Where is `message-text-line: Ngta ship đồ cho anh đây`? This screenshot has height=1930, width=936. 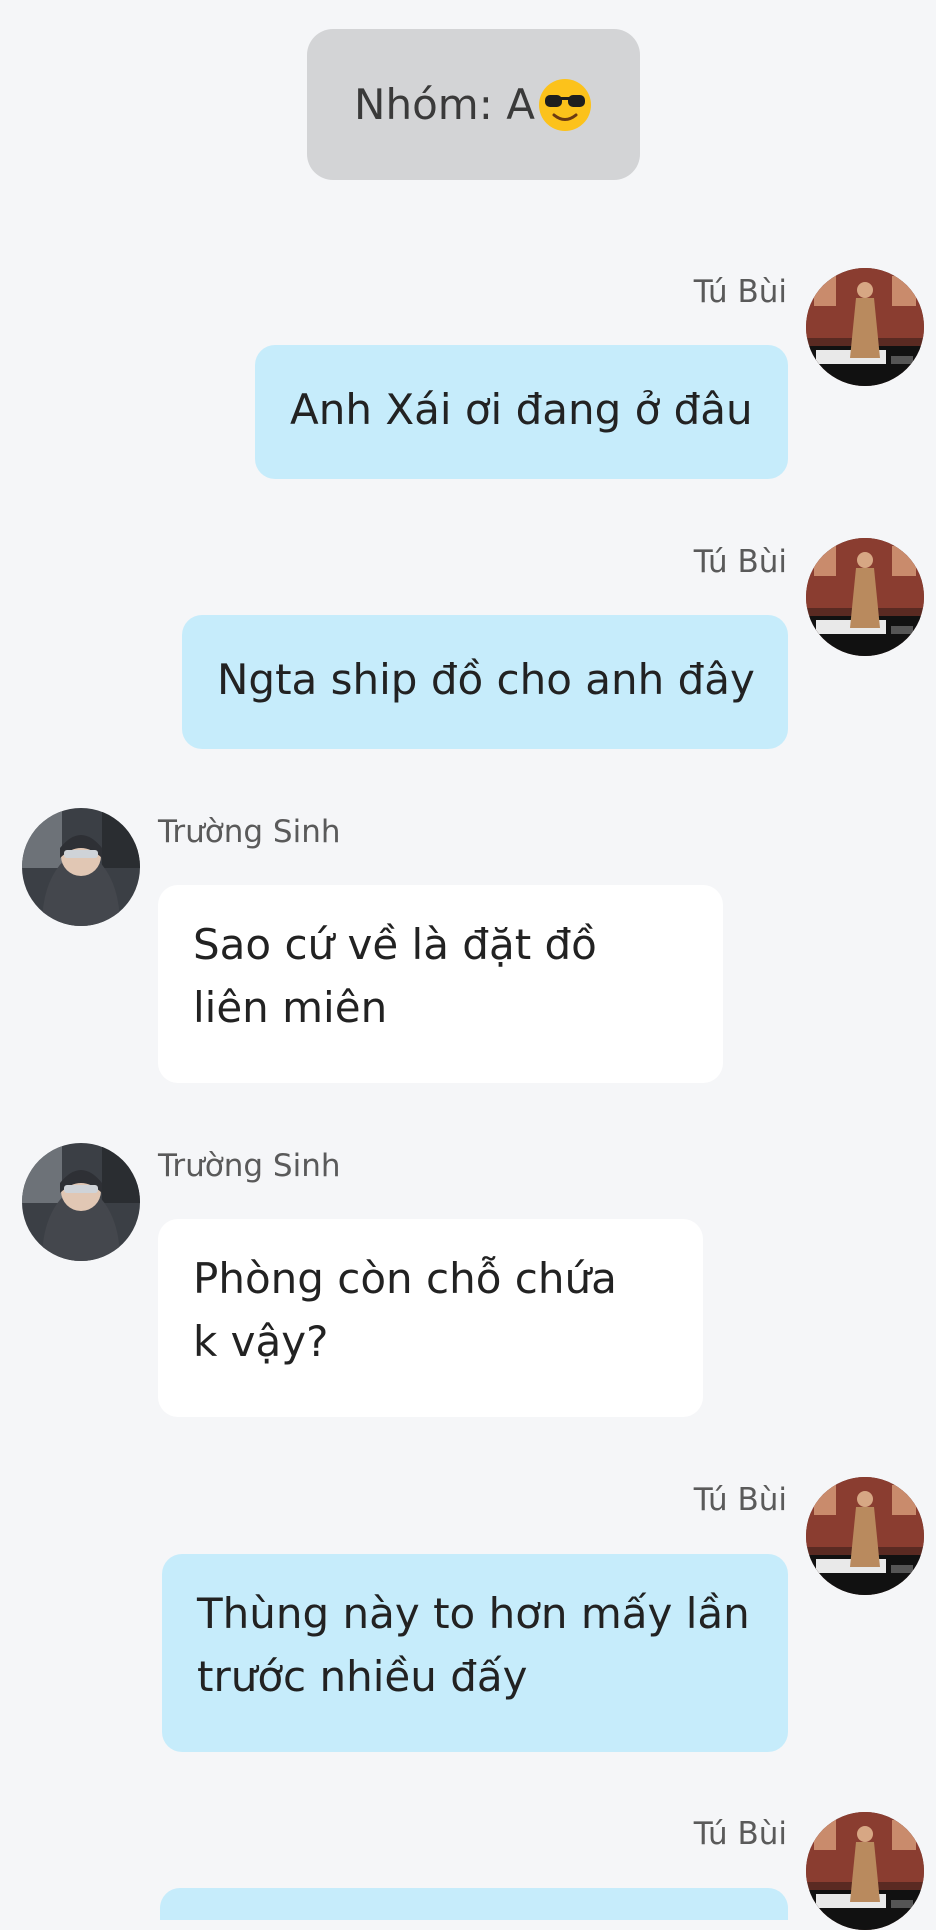 message-text-line: Ngta ship đồ cho anh đây is located at coordinates (486, 679).